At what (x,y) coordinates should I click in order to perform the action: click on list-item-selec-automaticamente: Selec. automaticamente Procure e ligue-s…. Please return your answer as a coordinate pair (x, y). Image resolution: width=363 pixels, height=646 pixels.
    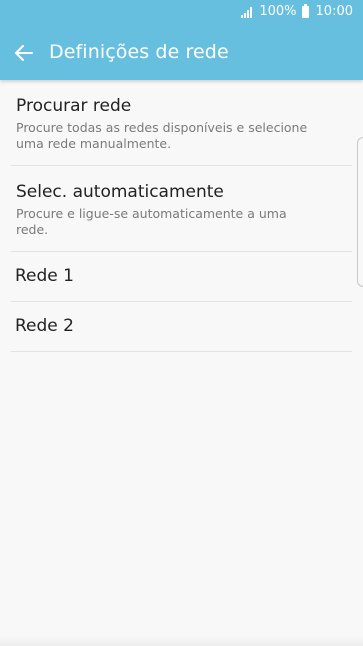
    Looking at the image, I should click on (181, 209).